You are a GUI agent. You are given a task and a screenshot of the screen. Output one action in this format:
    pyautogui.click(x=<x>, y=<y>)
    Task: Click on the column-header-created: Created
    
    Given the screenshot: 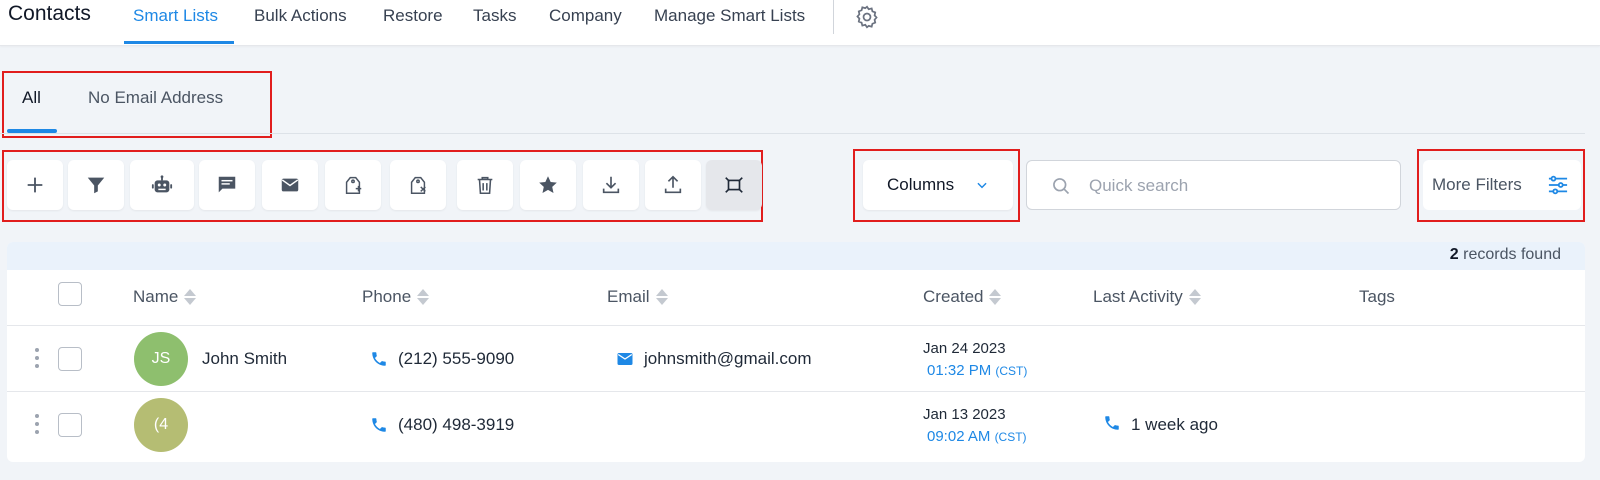 What is the action you would take?
    pyautogui.click(x=962, y=297)
    